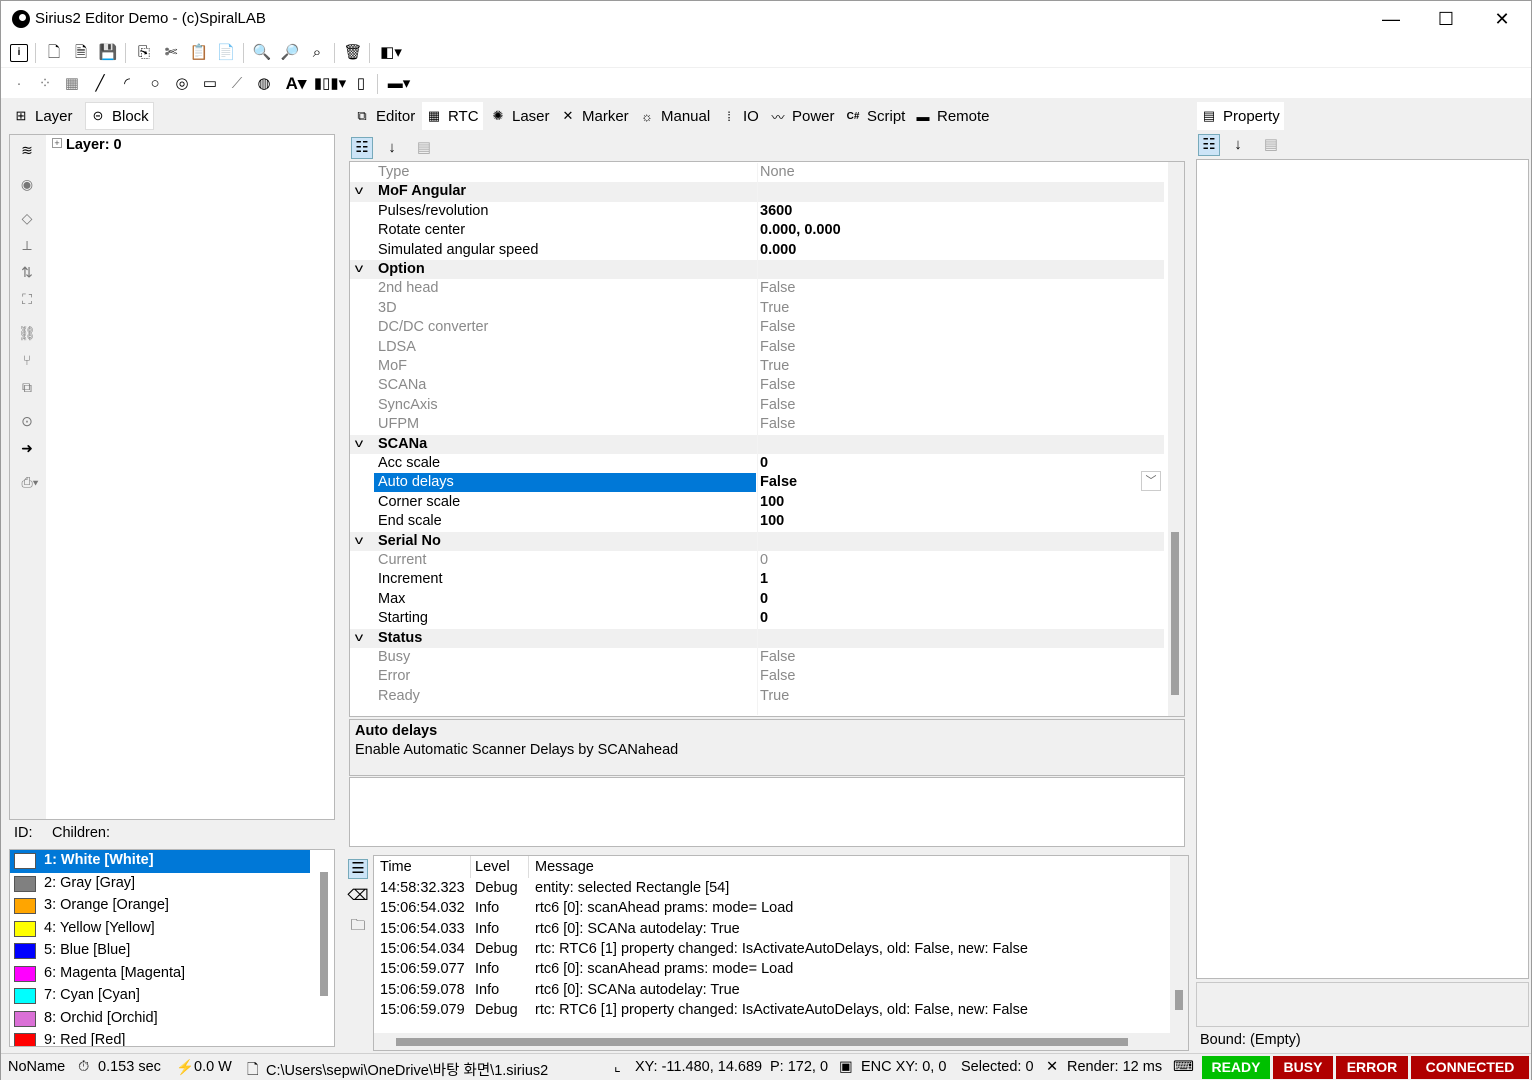 This screenshot has height=1084, width=1532. Describe the element at coordinates (160, 929) in the screenshot. I see `layer-list-item: 4: Yellow [Yellow]` at that location.